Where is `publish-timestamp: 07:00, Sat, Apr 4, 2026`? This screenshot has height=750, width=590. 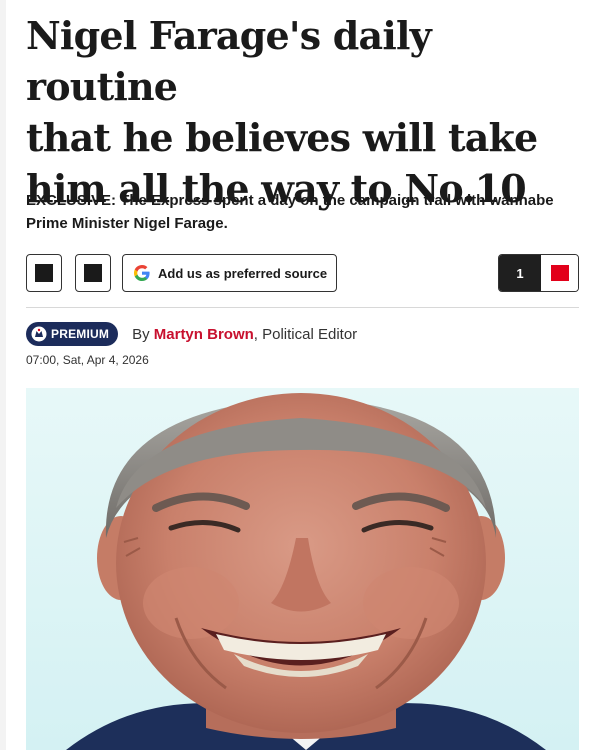 publish-timestamp: 07:00, Sat, Apr 4, 2026 is located at coordinates (87, 360).